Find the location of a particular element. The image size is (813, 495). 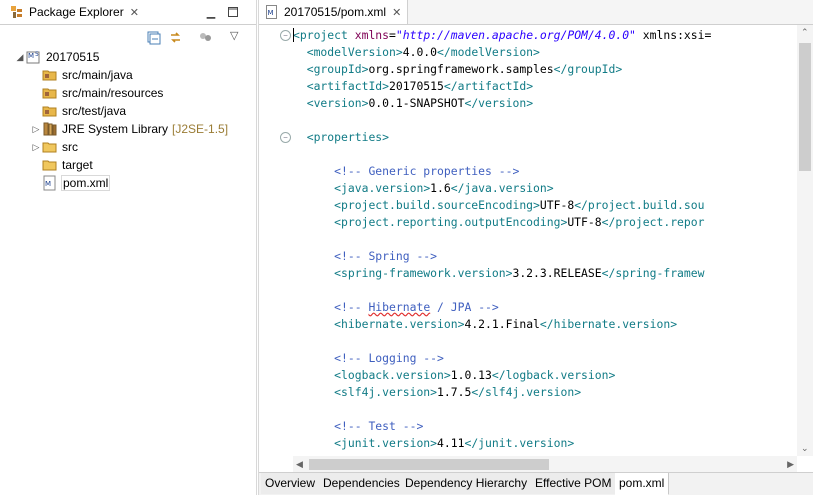

tree-item-src: ▷ src is located at coordinates (54, 147).